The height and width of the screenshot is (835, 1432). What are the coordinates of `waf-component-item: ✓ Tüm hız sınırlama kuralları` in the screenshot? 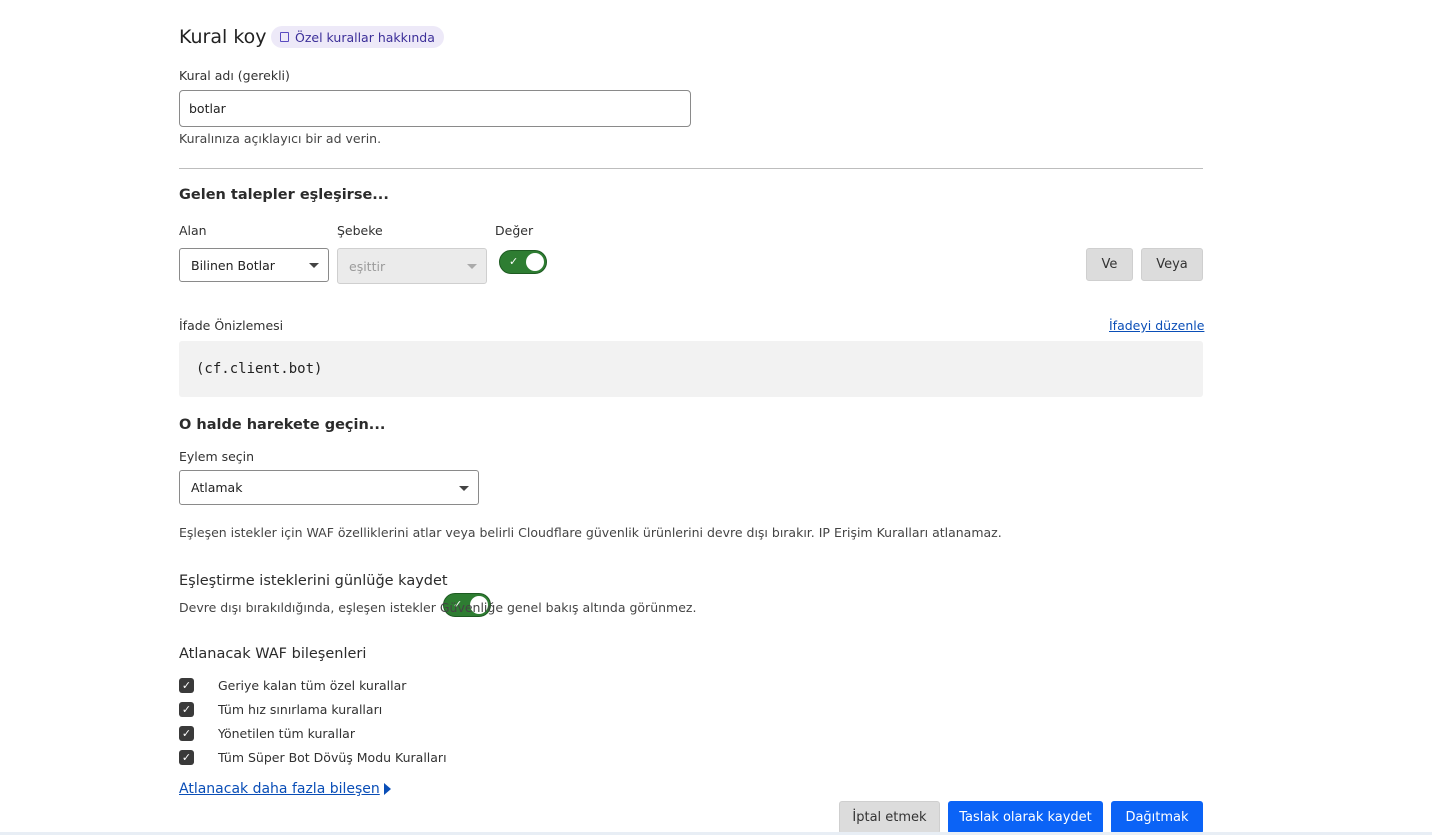 It's located at (280, 709).